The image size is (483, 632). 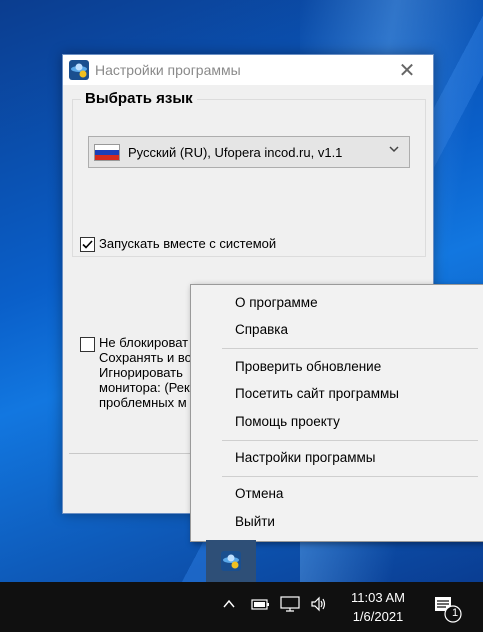 I want to click on tray-app-icon-button, so click(x=231, y=561).